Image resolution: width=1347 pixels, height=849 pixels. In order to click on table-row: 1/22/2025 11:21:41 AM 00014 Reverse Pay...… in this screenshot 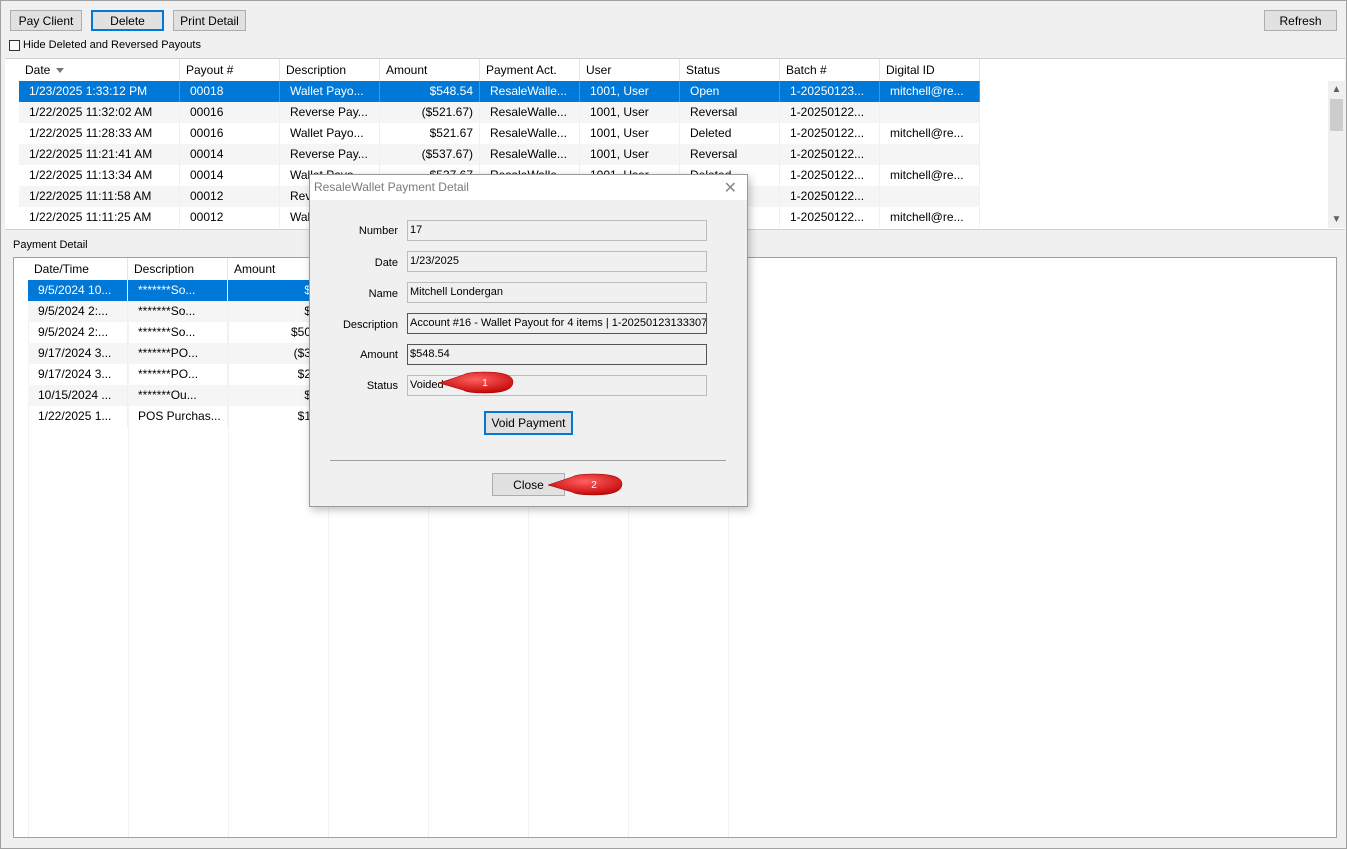, I will do `click(499, 154)`.